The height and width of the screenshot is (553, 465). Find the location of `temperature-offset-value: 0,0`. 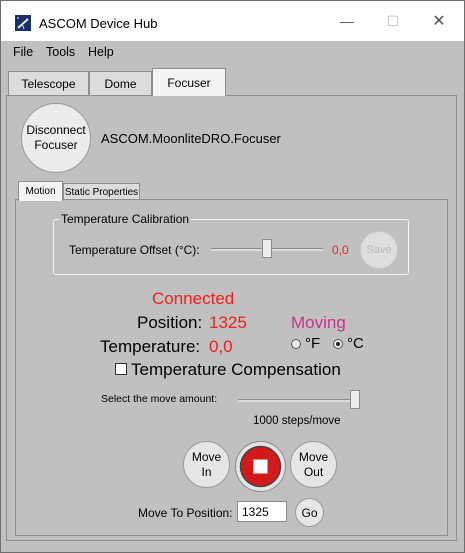

temperature-offset-value: 0,0 is located at coordinates (340, 250).